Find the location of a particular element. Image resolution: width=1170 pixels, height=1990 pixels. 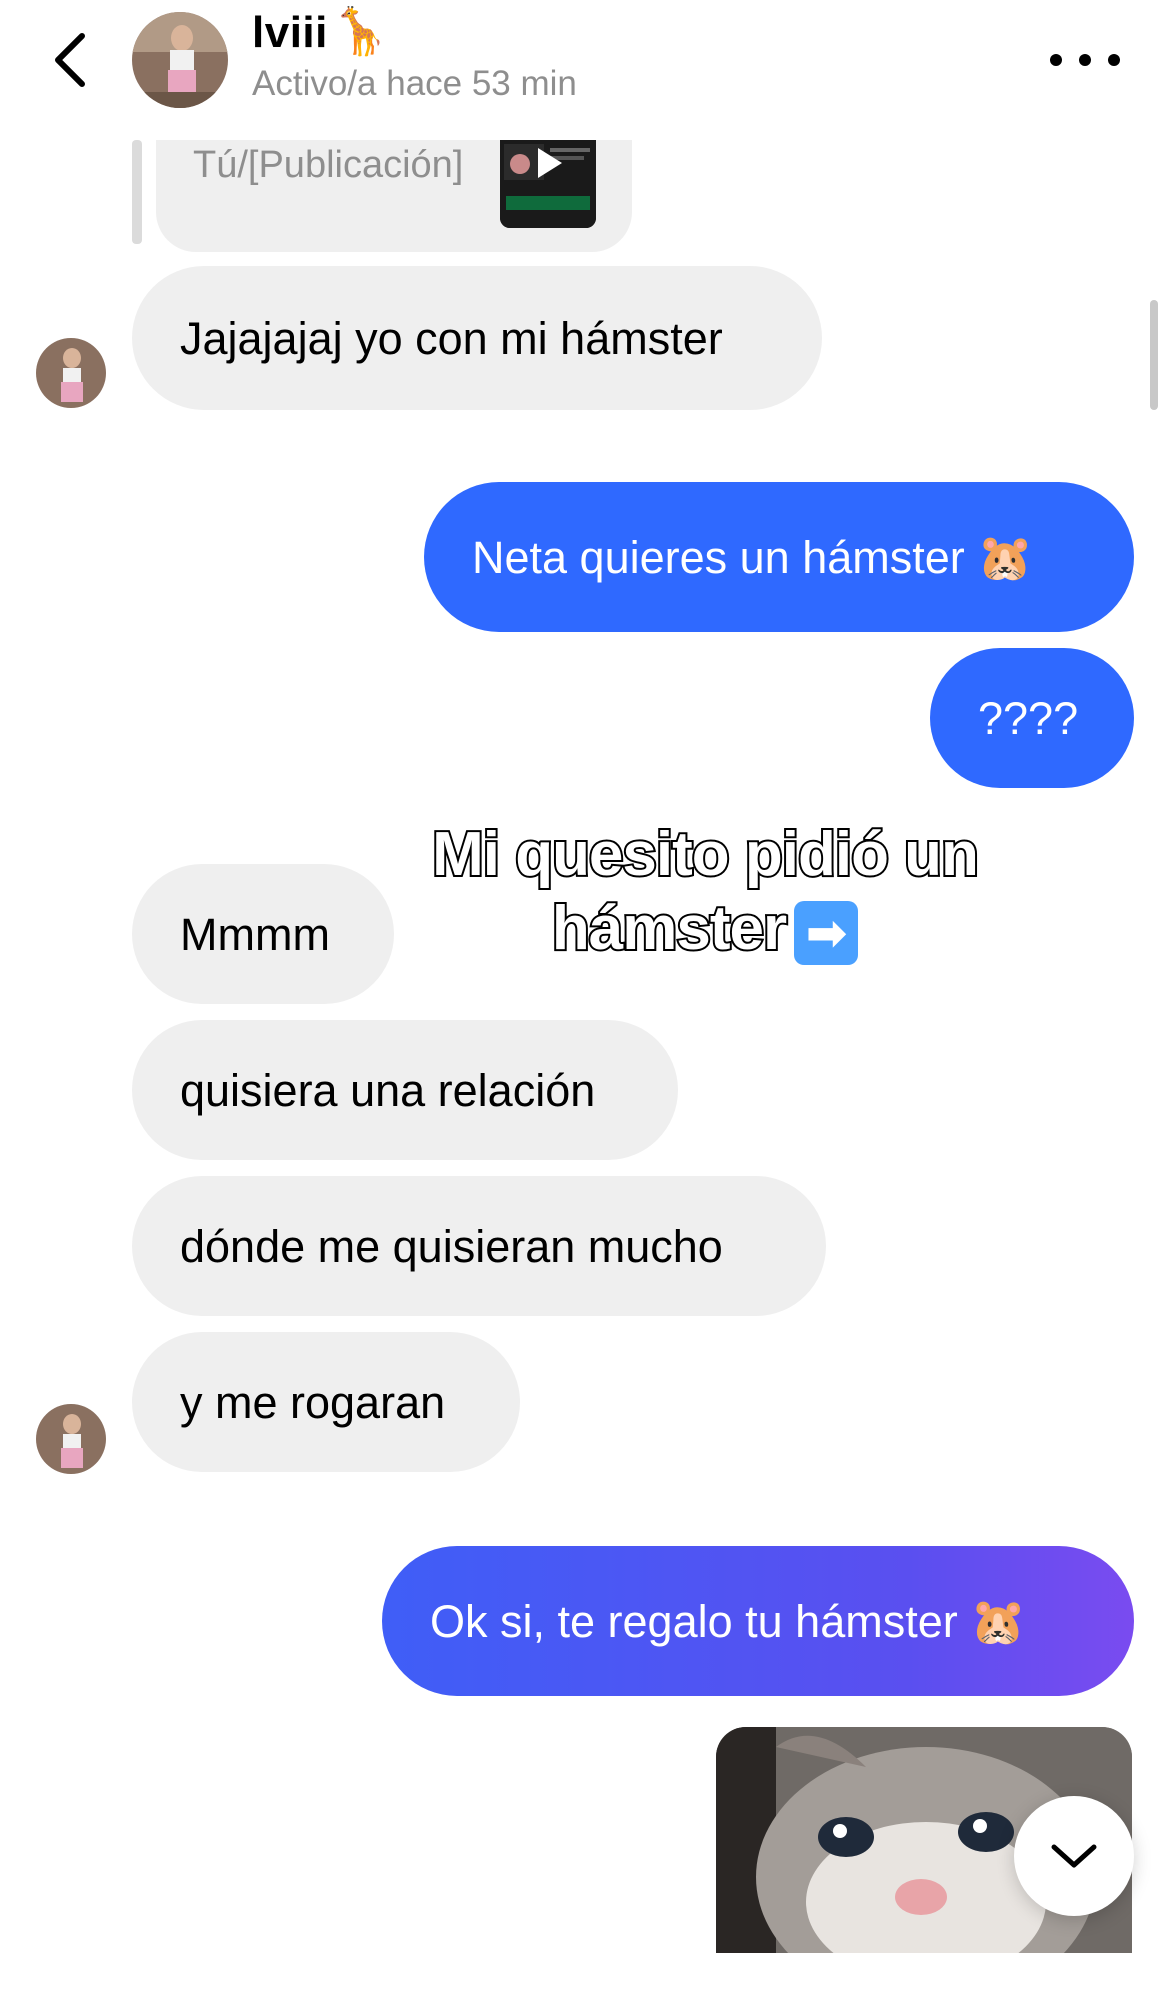

message-text: Jajajajaj yo con mi hámster is located at coordinates (451, 338).